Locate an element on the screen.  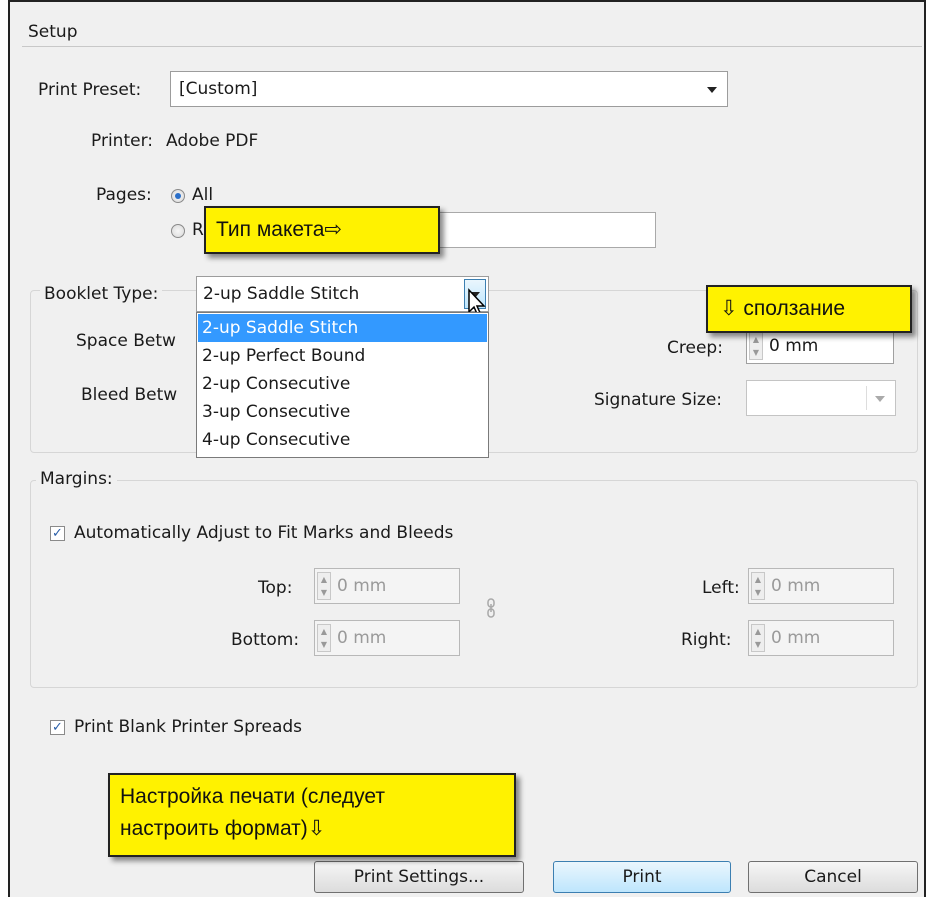
right-label: Right: is located at coordinates (706, 640).